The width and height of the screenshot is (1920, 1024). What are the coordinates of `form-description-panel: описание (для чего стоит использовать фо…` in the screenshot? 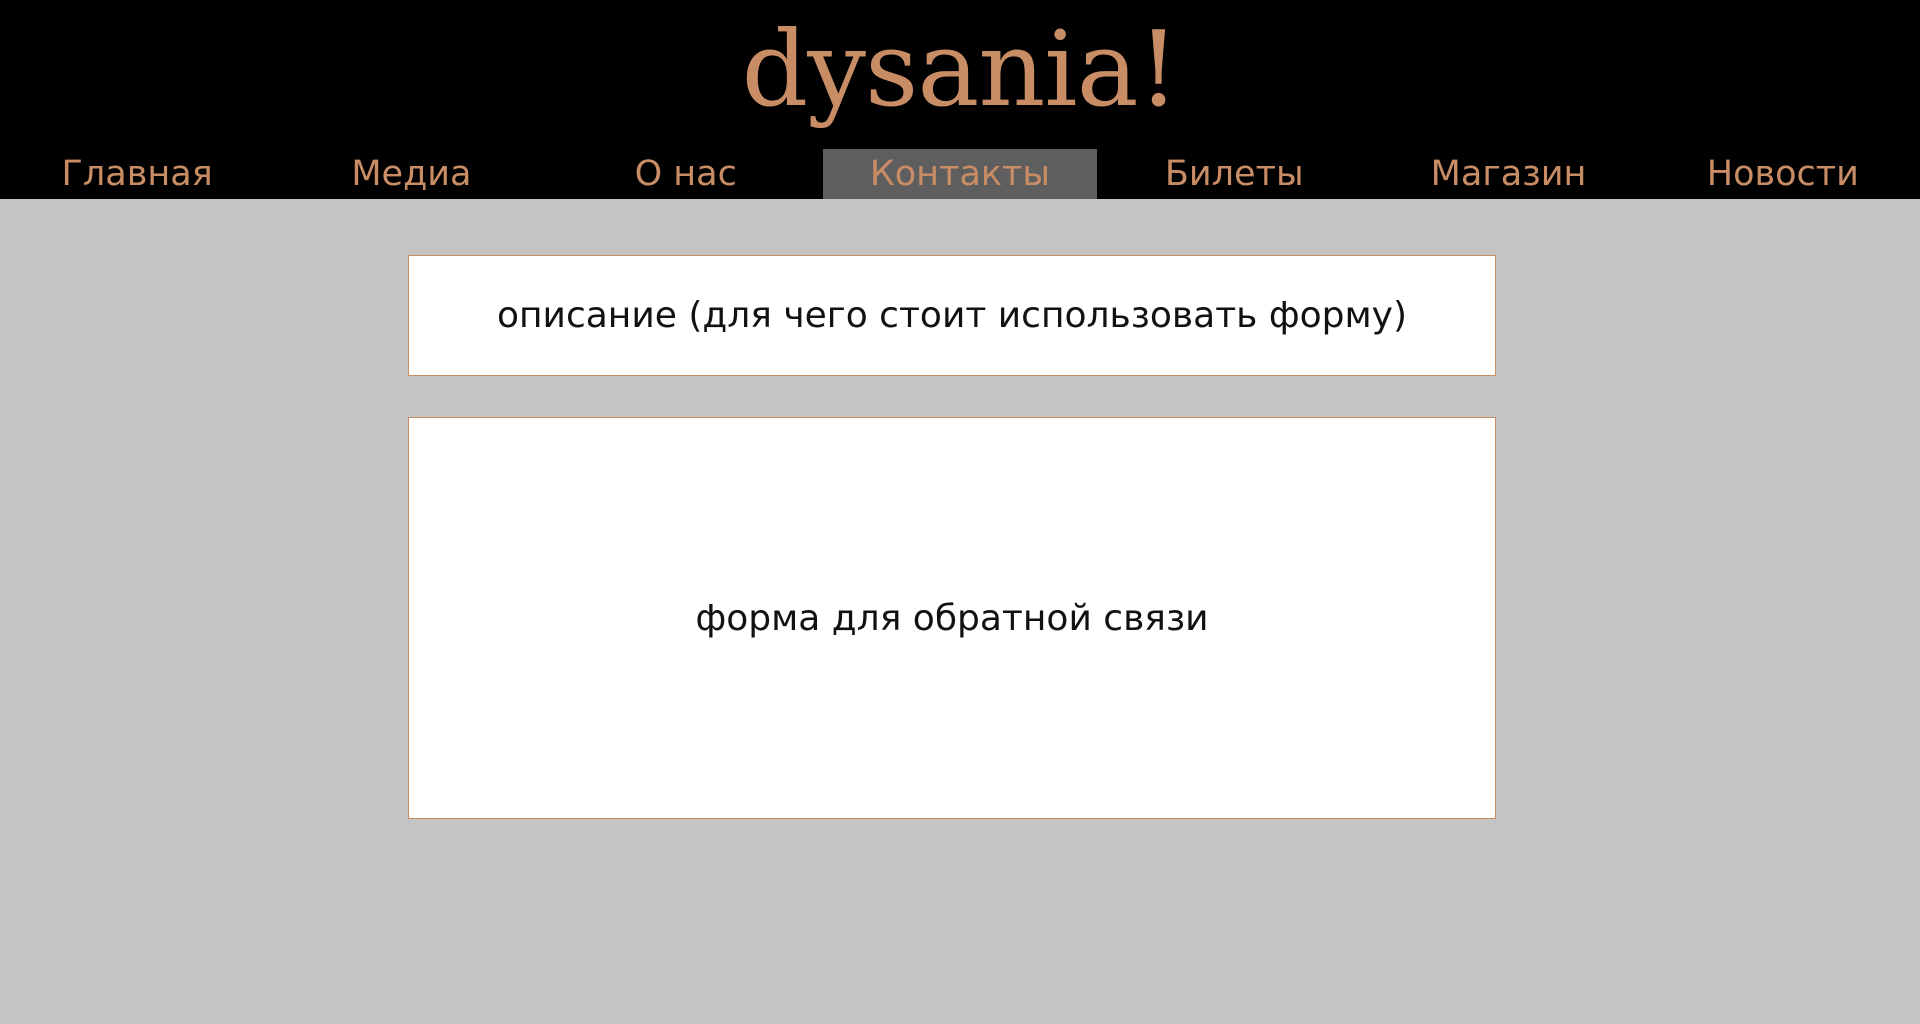 It's located at (952, 315).